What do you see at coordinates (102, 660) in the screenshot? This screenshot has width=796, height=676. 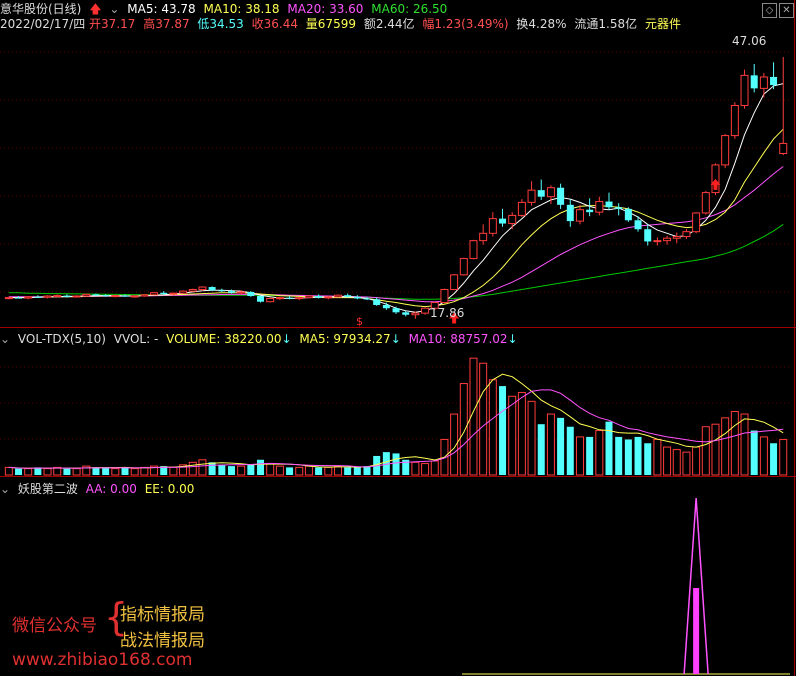 I see `url-label: www.zhibiao168.com` at bounding box center [102, 660].